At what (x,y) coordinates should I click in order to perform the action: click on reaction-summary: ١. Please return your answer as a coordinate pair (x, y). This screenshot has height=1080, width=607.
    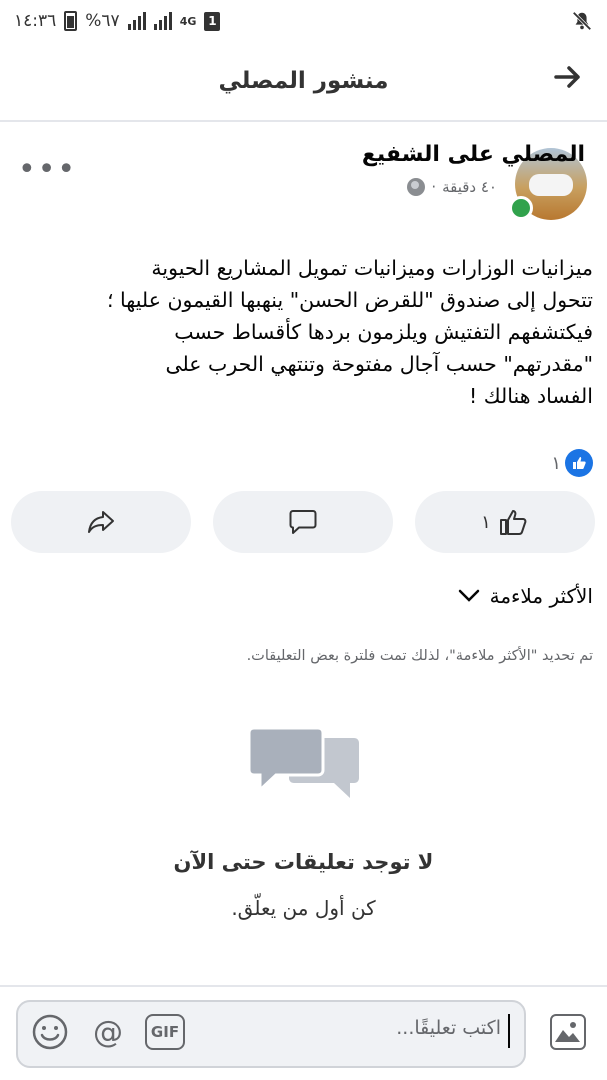
    Looking at the image, I should click on (572, 463).